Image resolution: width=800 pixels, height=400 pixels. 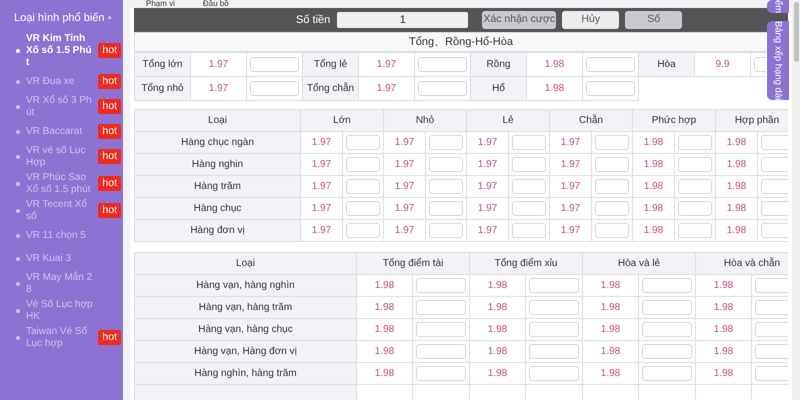 I want to click on odds-cell: 9.9, so click(x=722, y=64).